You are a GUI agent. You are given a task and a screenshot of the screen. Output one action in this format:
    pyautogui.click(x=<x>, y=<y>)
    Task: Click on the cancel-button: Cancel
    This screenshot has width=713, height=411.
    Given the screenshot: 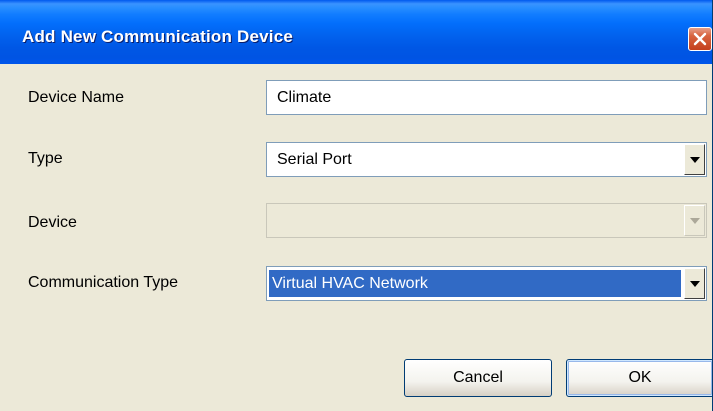 What is the action you would take?
    pyautogui.click(x=478, y=378)
    